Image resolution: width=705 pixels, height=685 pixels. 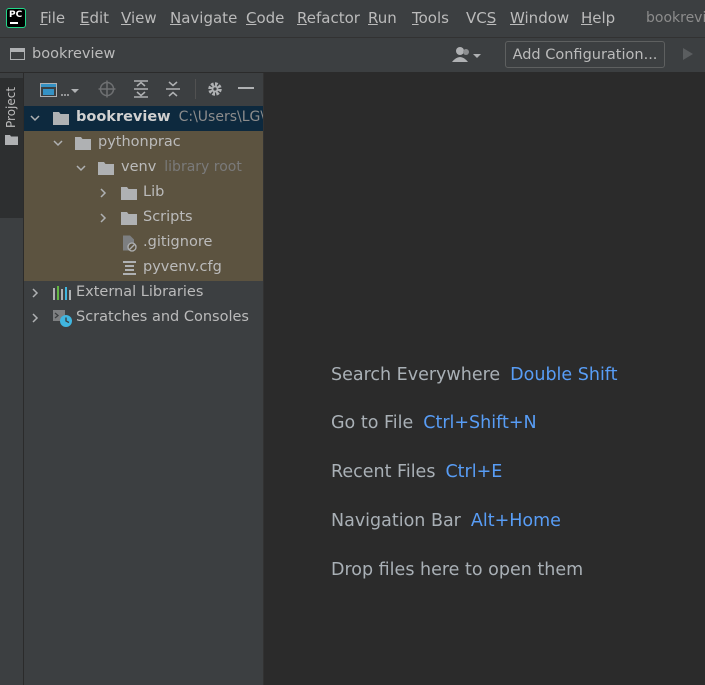 I want to click on tree-row-gitignore: .gitignore, so click(x=143, y=243).